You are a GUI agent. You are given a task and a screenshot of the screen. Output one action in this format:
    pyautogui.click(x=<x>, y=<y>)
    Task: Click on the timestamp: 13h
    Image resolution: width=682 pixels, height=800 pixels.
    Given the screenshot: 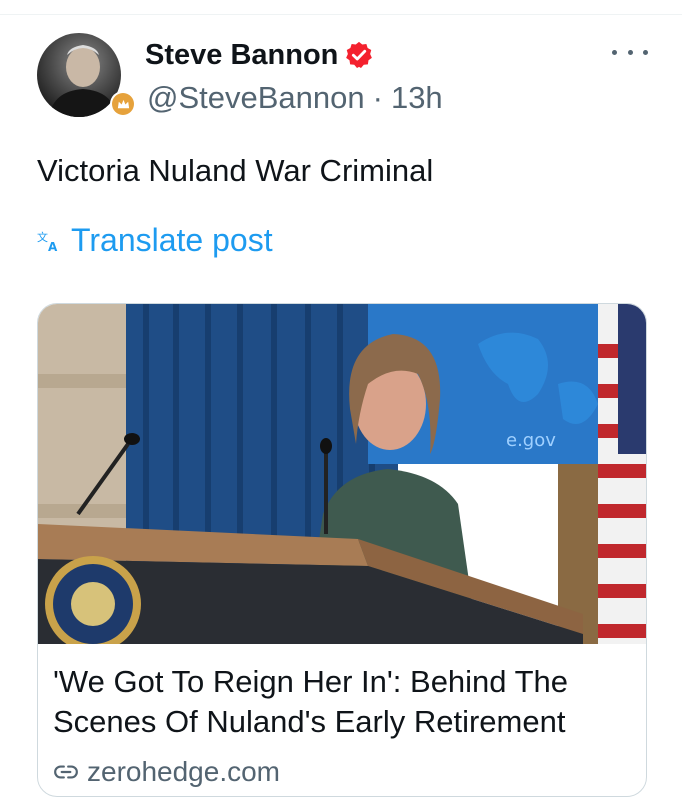 What is the action you would take?
    pyautogui.click(x=417, y=98)
    